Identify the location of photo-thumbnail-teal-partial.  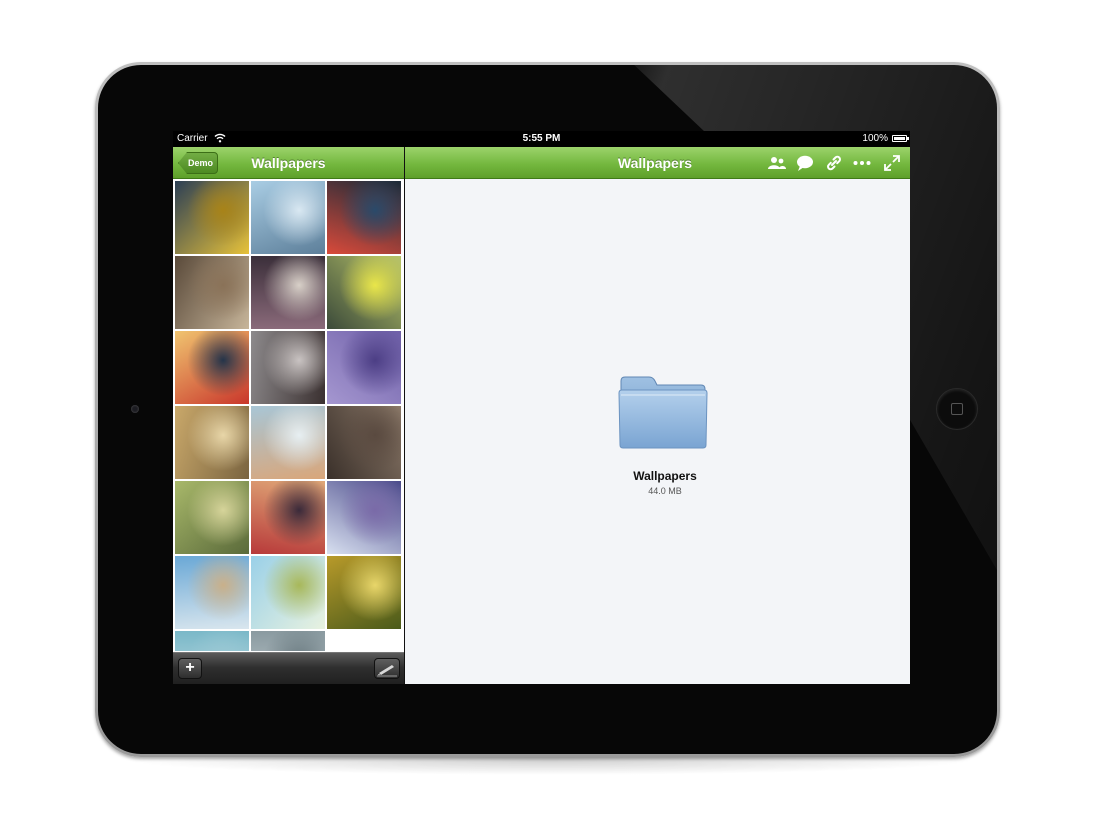
(212, 641).